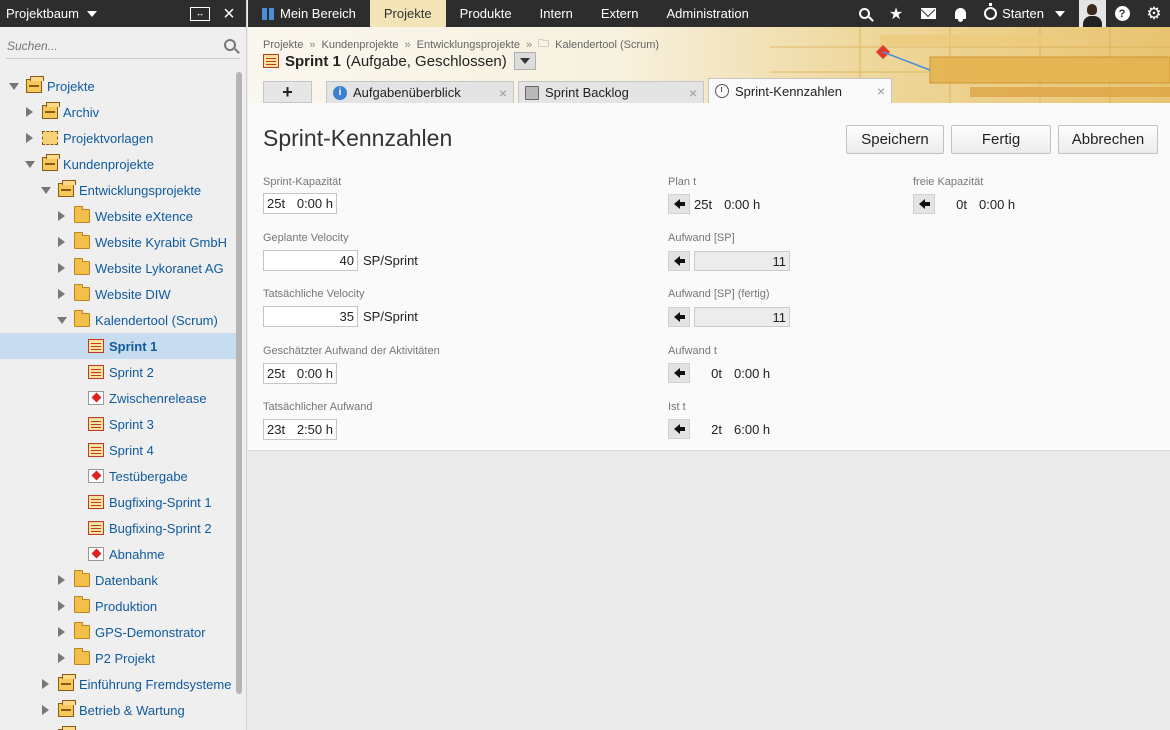 Image resolution: width=1170 pixels, height=730 pixels. What do you see at coordinates (524, 61) in the screenshot?
I see `object-menu-dropdown` at bounding box center [524, 61].